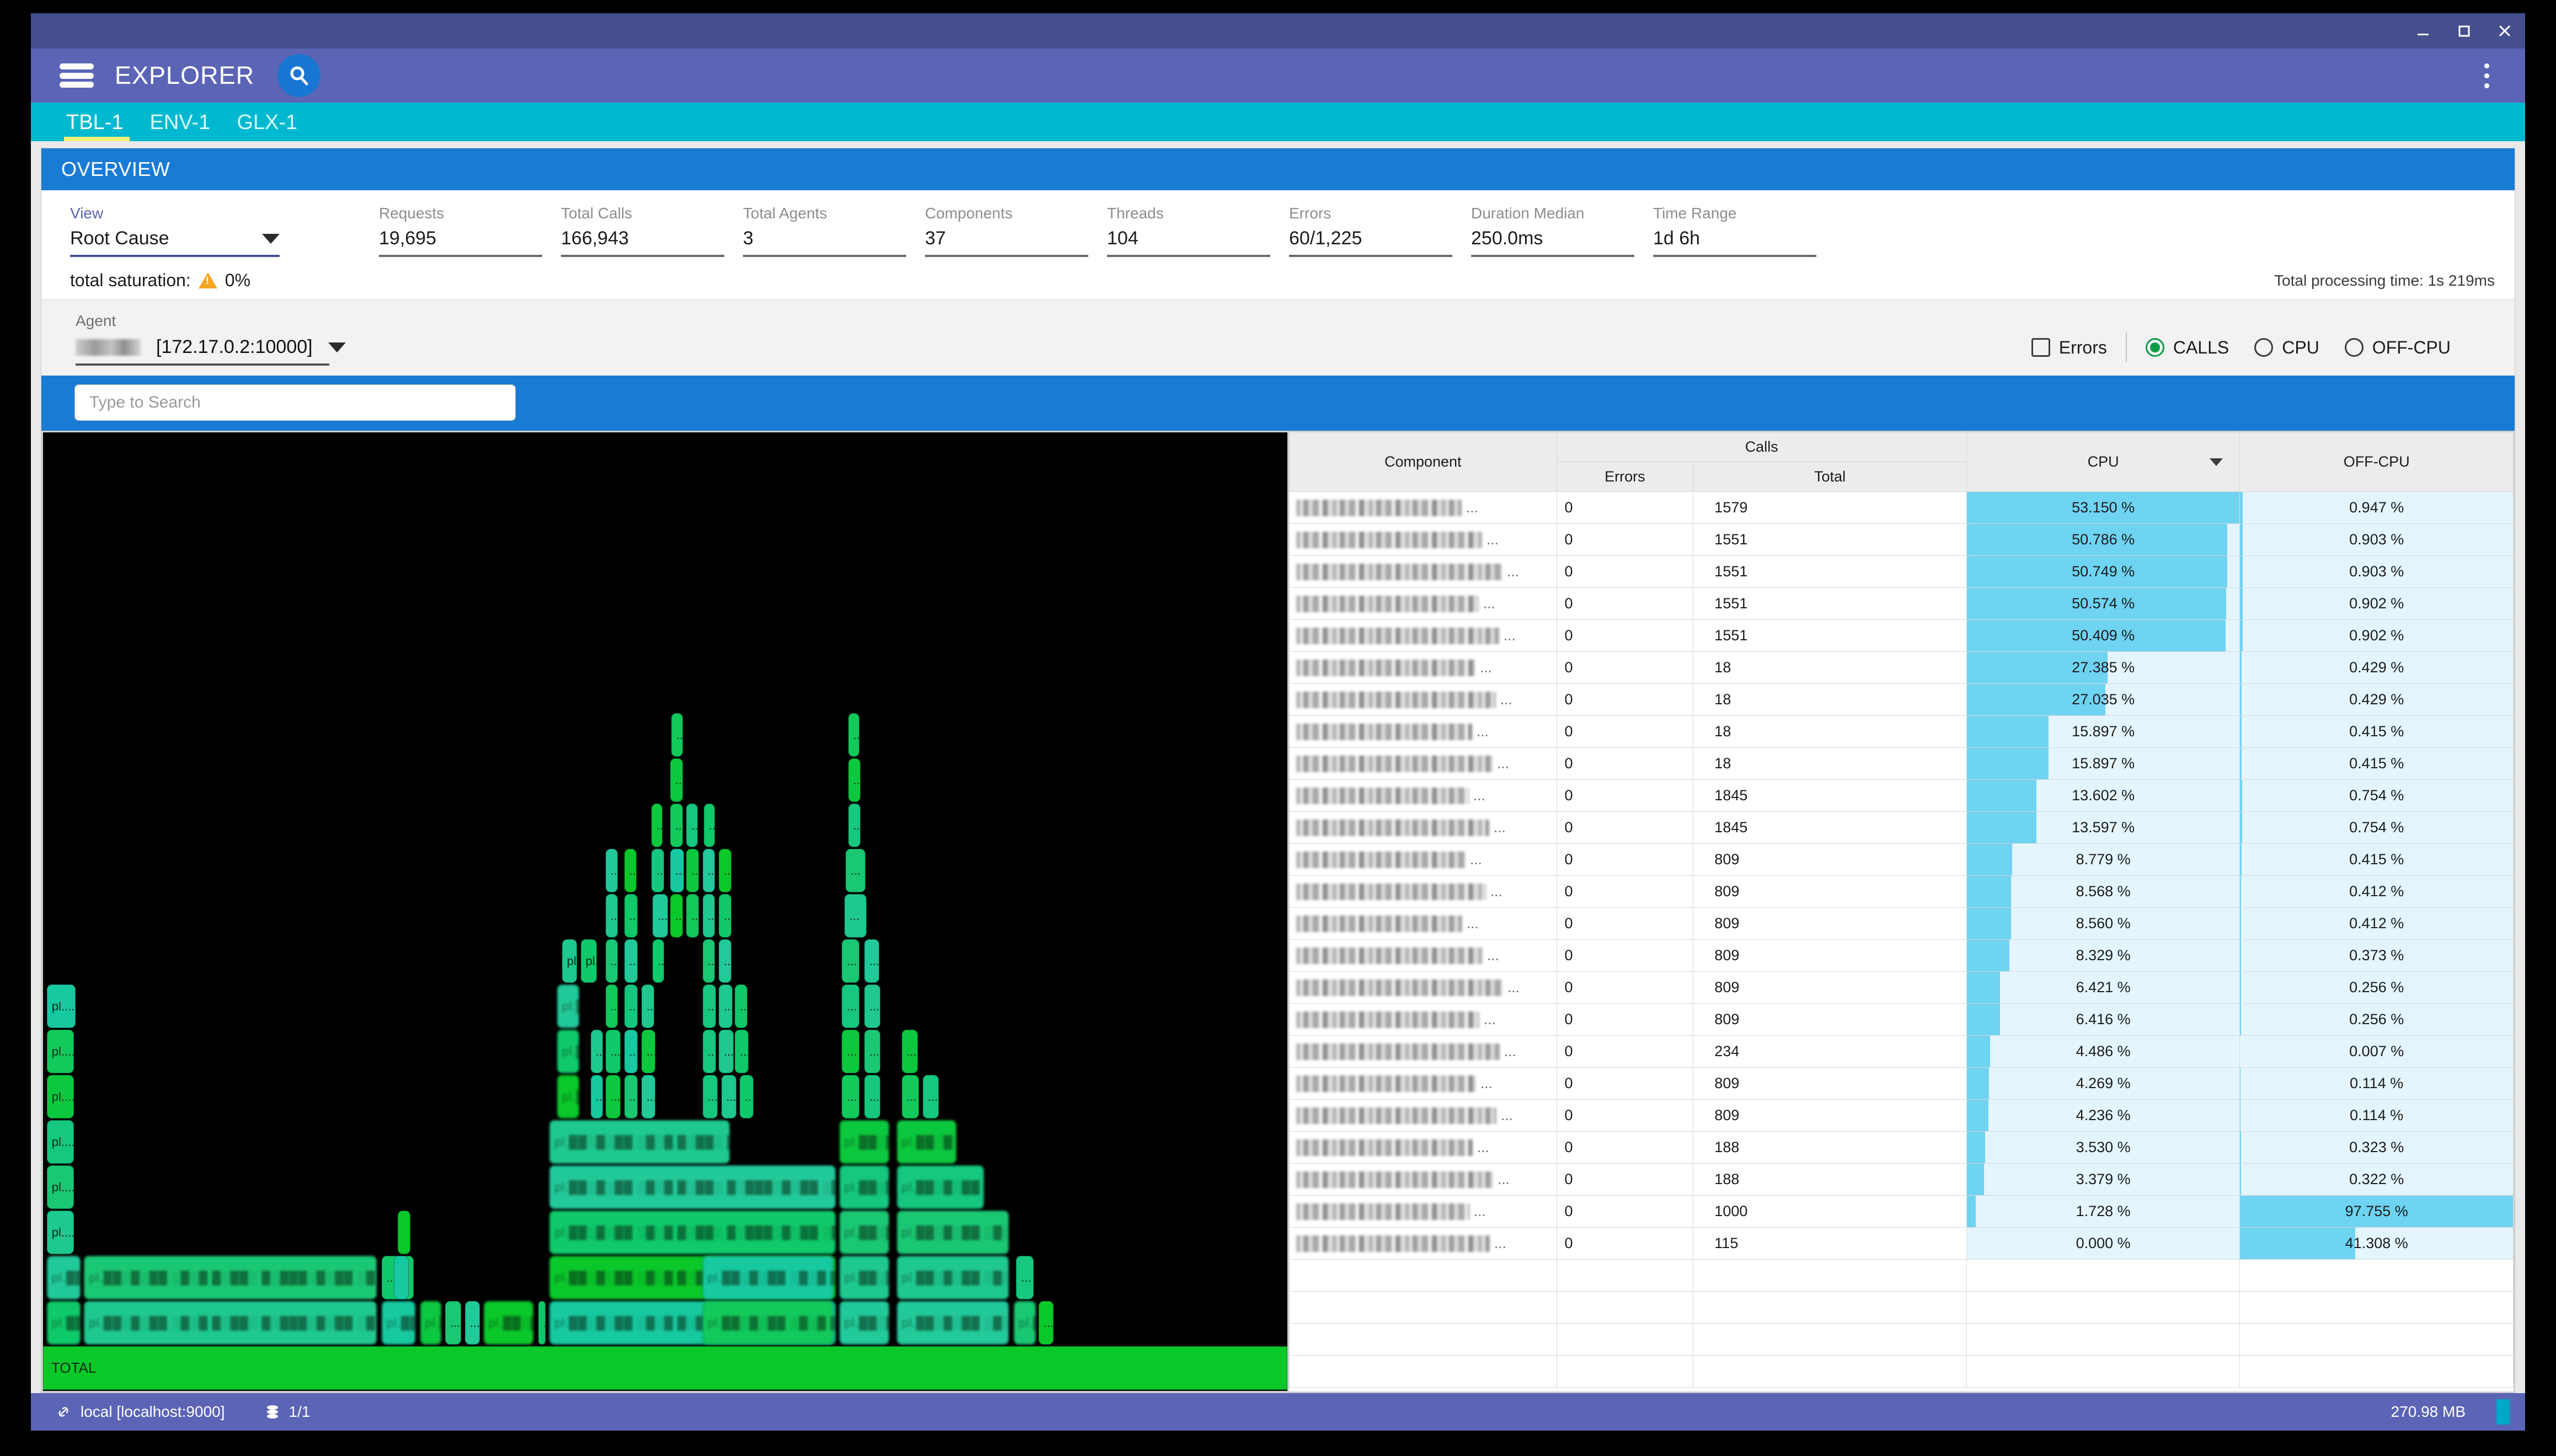  I want to click on kebab-menu-icon, so click(2486, 75).